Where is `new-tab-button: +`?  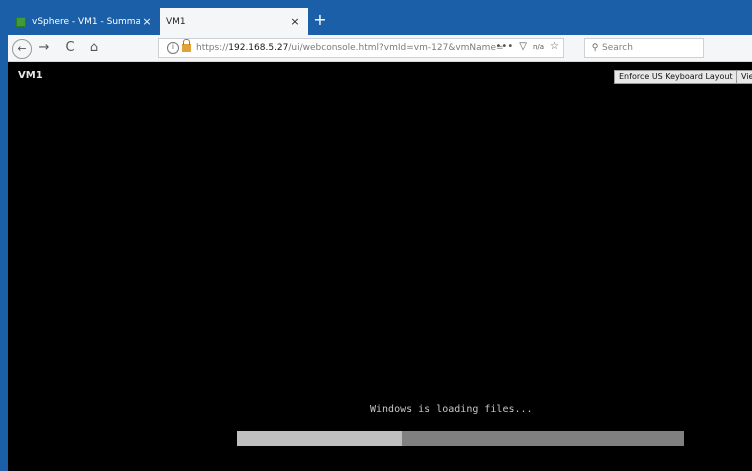 new-tab-button: + is located at coordinates (320, 21).